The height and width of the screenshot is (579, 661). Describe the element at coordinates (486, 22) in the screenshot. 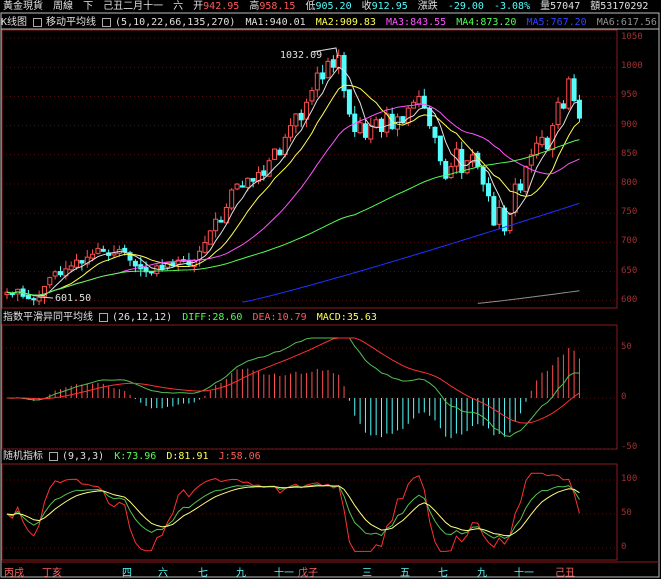

I see `ma4-value: MA4:873.20` at that location.